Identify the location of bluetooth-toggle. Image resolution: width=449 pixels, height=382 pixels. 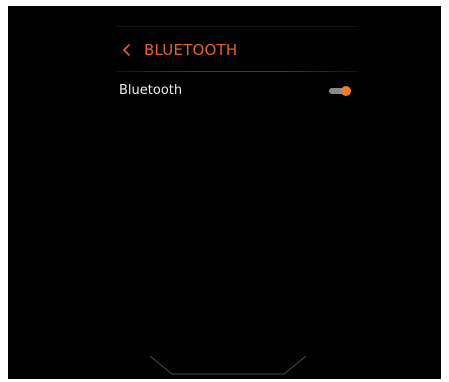
(342, 91).